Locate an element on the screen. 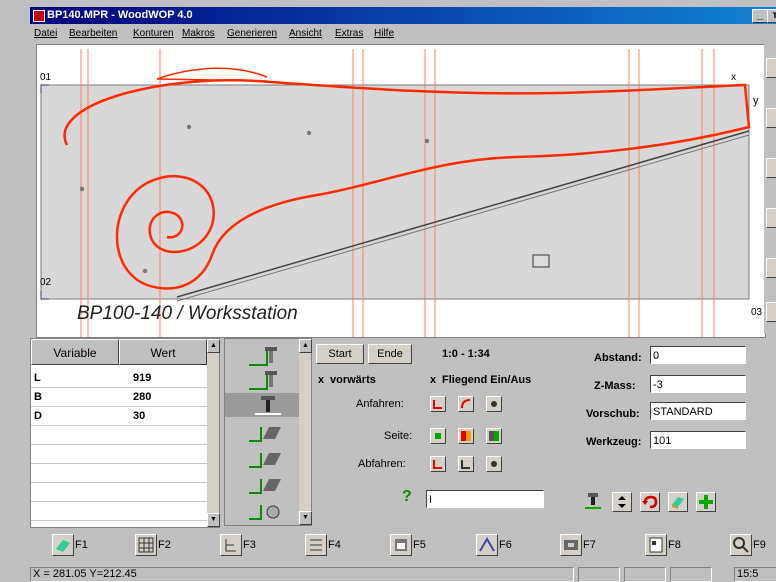  grid-icon is located at coordinates (146, 545).